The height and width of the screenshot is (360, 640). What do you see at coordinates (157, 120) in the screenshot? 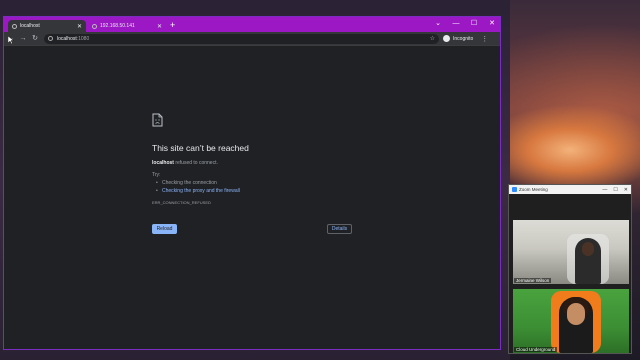
I see `sad-document-icon` at bounding box center [157, 120].